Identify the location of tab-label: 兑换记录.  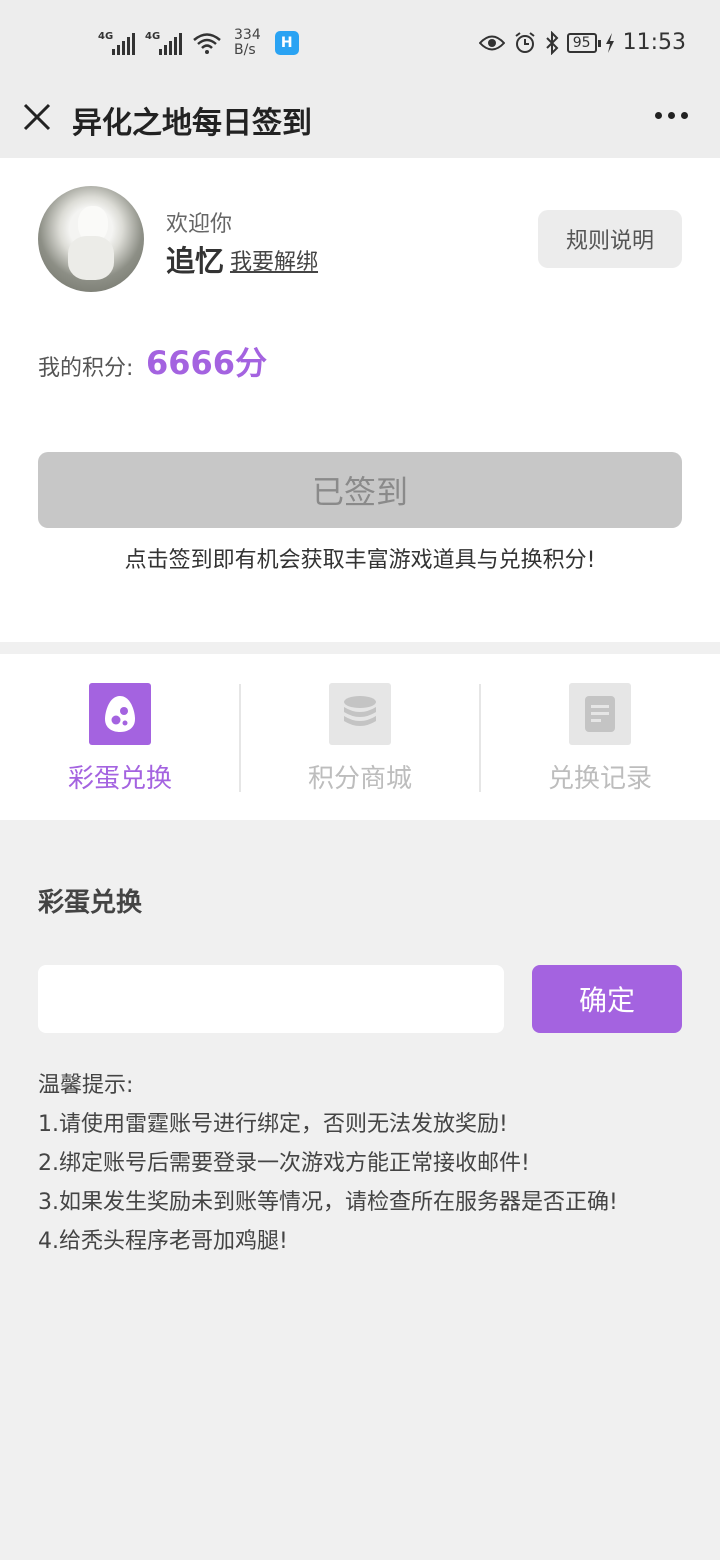
(599, 779).